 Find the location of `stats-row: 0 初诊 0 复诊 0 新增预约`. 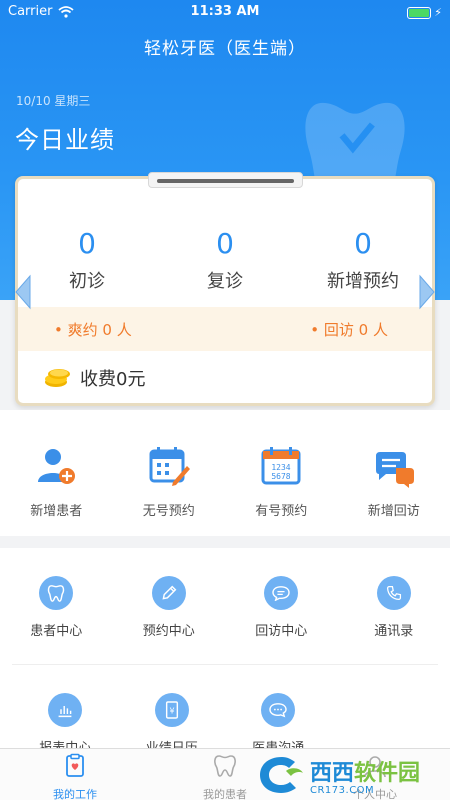

stats-row: 0 初诊 0 复诊 0 新增预约 is located at coordinates (225, 260).